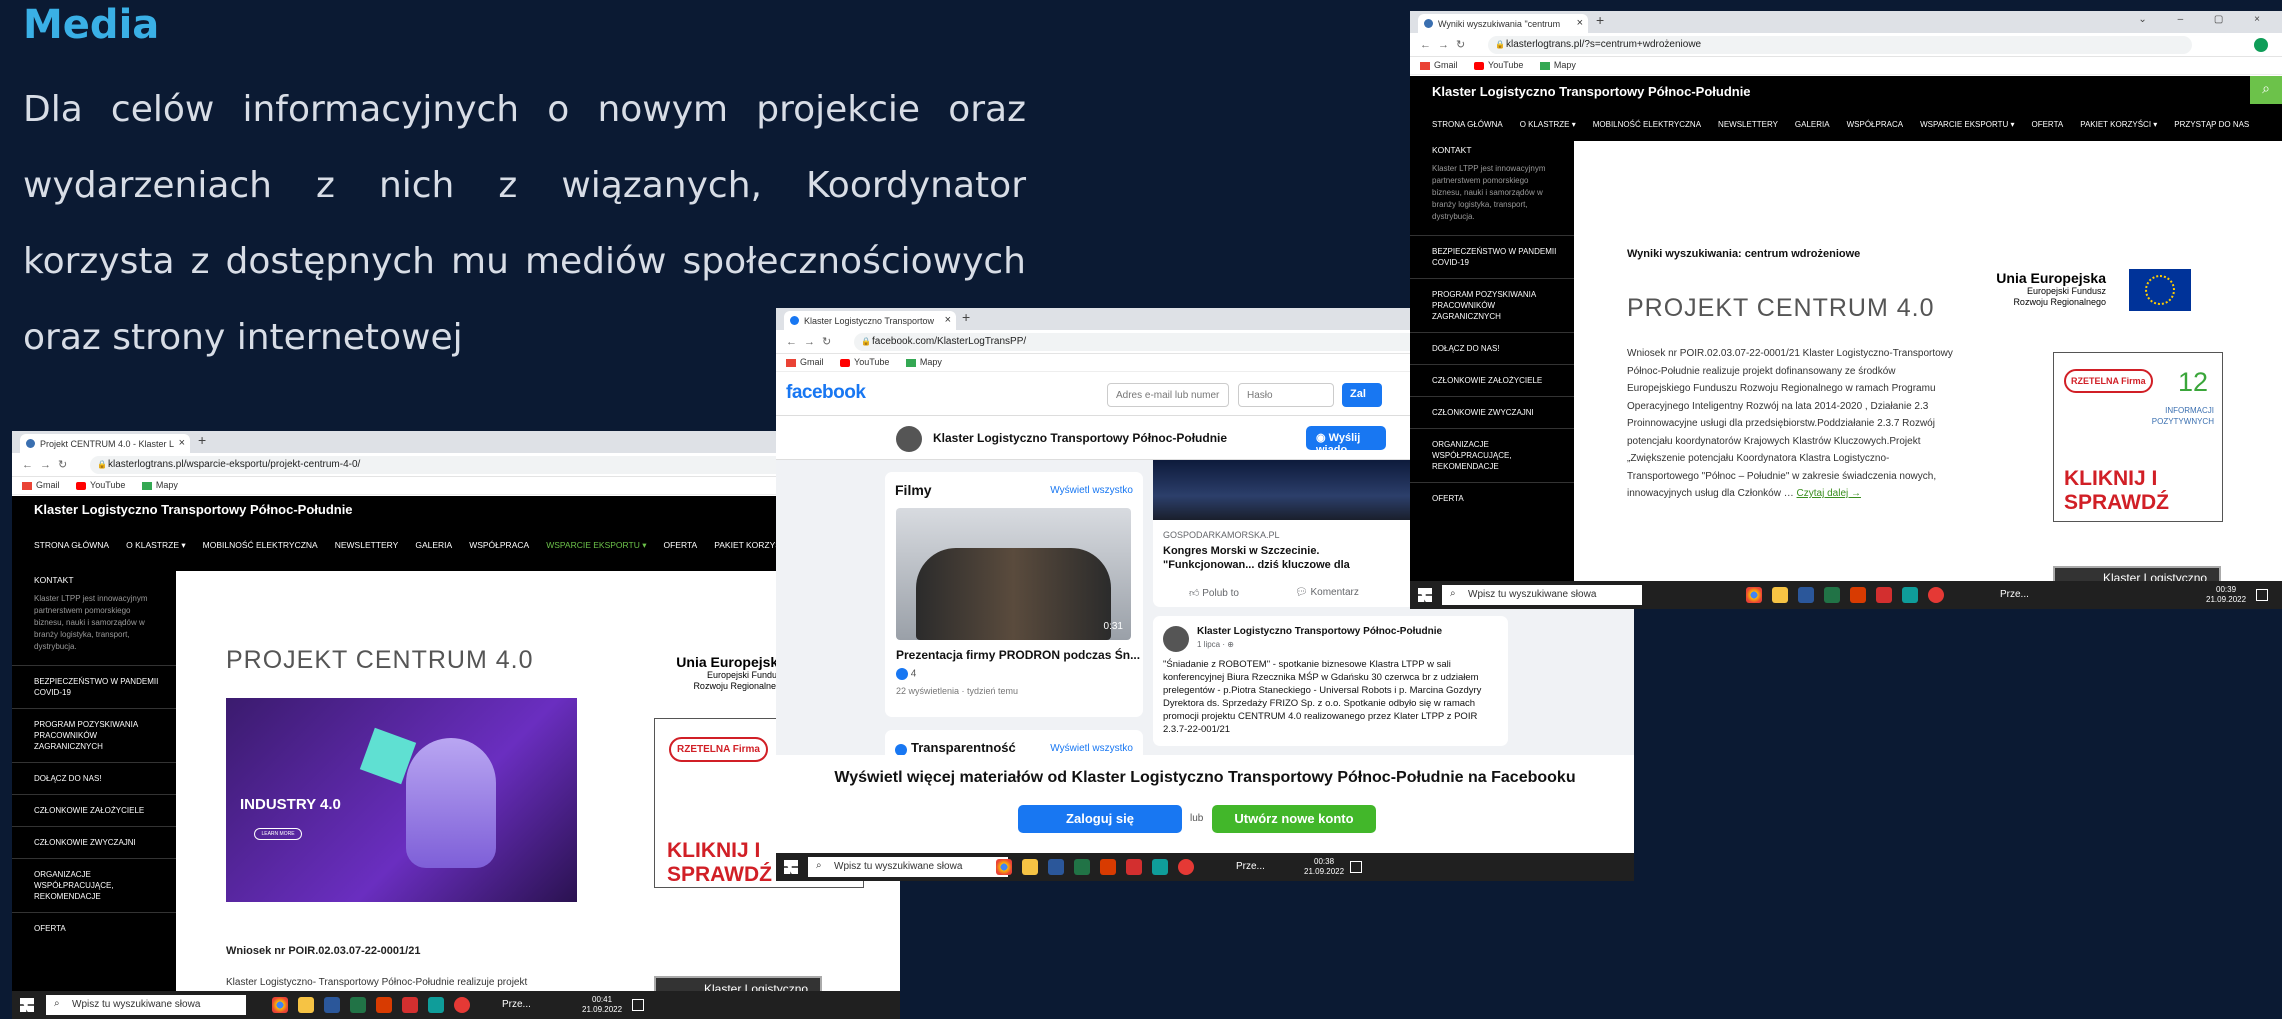 The width and height of the screenshot is (2282, 1019). Describe the element at coordinates (870, 320) in the screenshot. I see `browser-tab: Klaster Logistyczno Transportow ×` at that location.